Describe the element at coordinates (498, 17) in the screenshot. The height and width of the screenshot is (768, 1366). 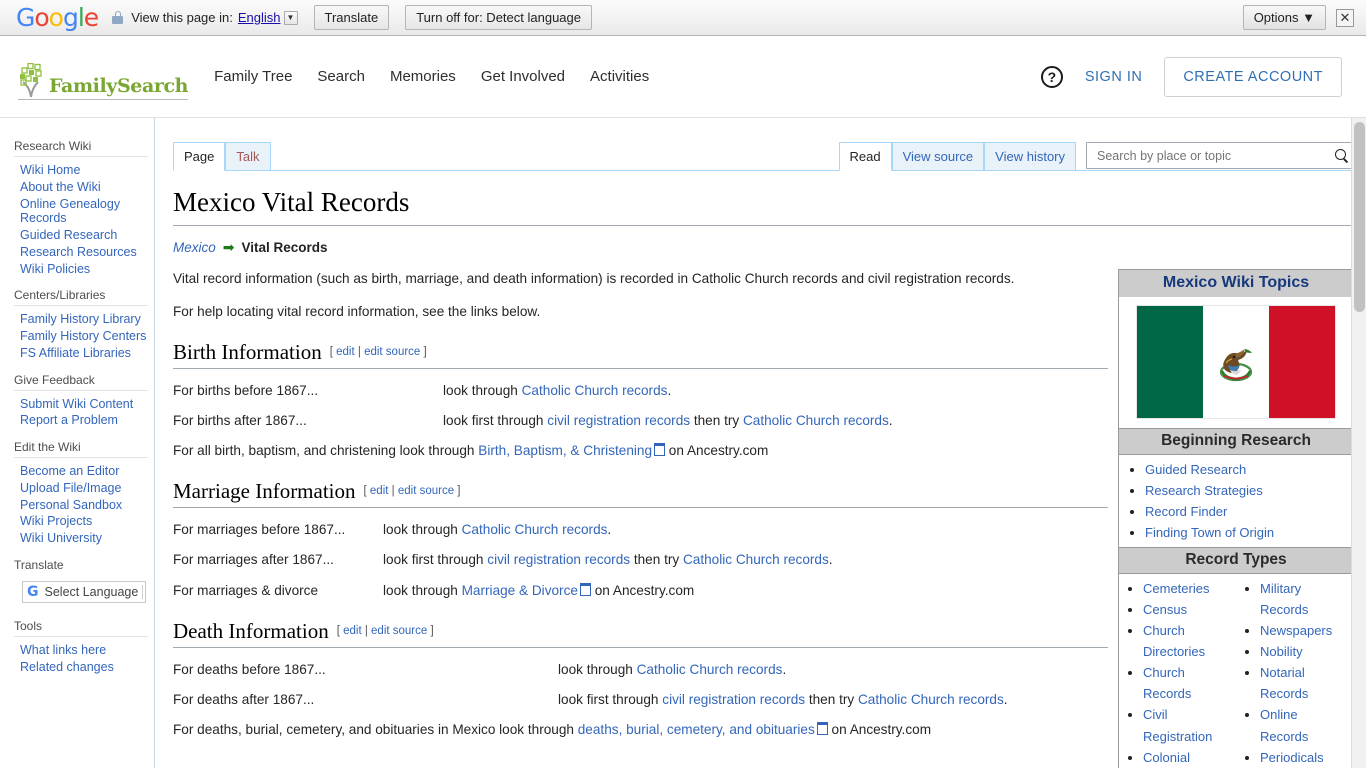
I see `turn-off-translation-button: Turn off for: Detect language` at that location.